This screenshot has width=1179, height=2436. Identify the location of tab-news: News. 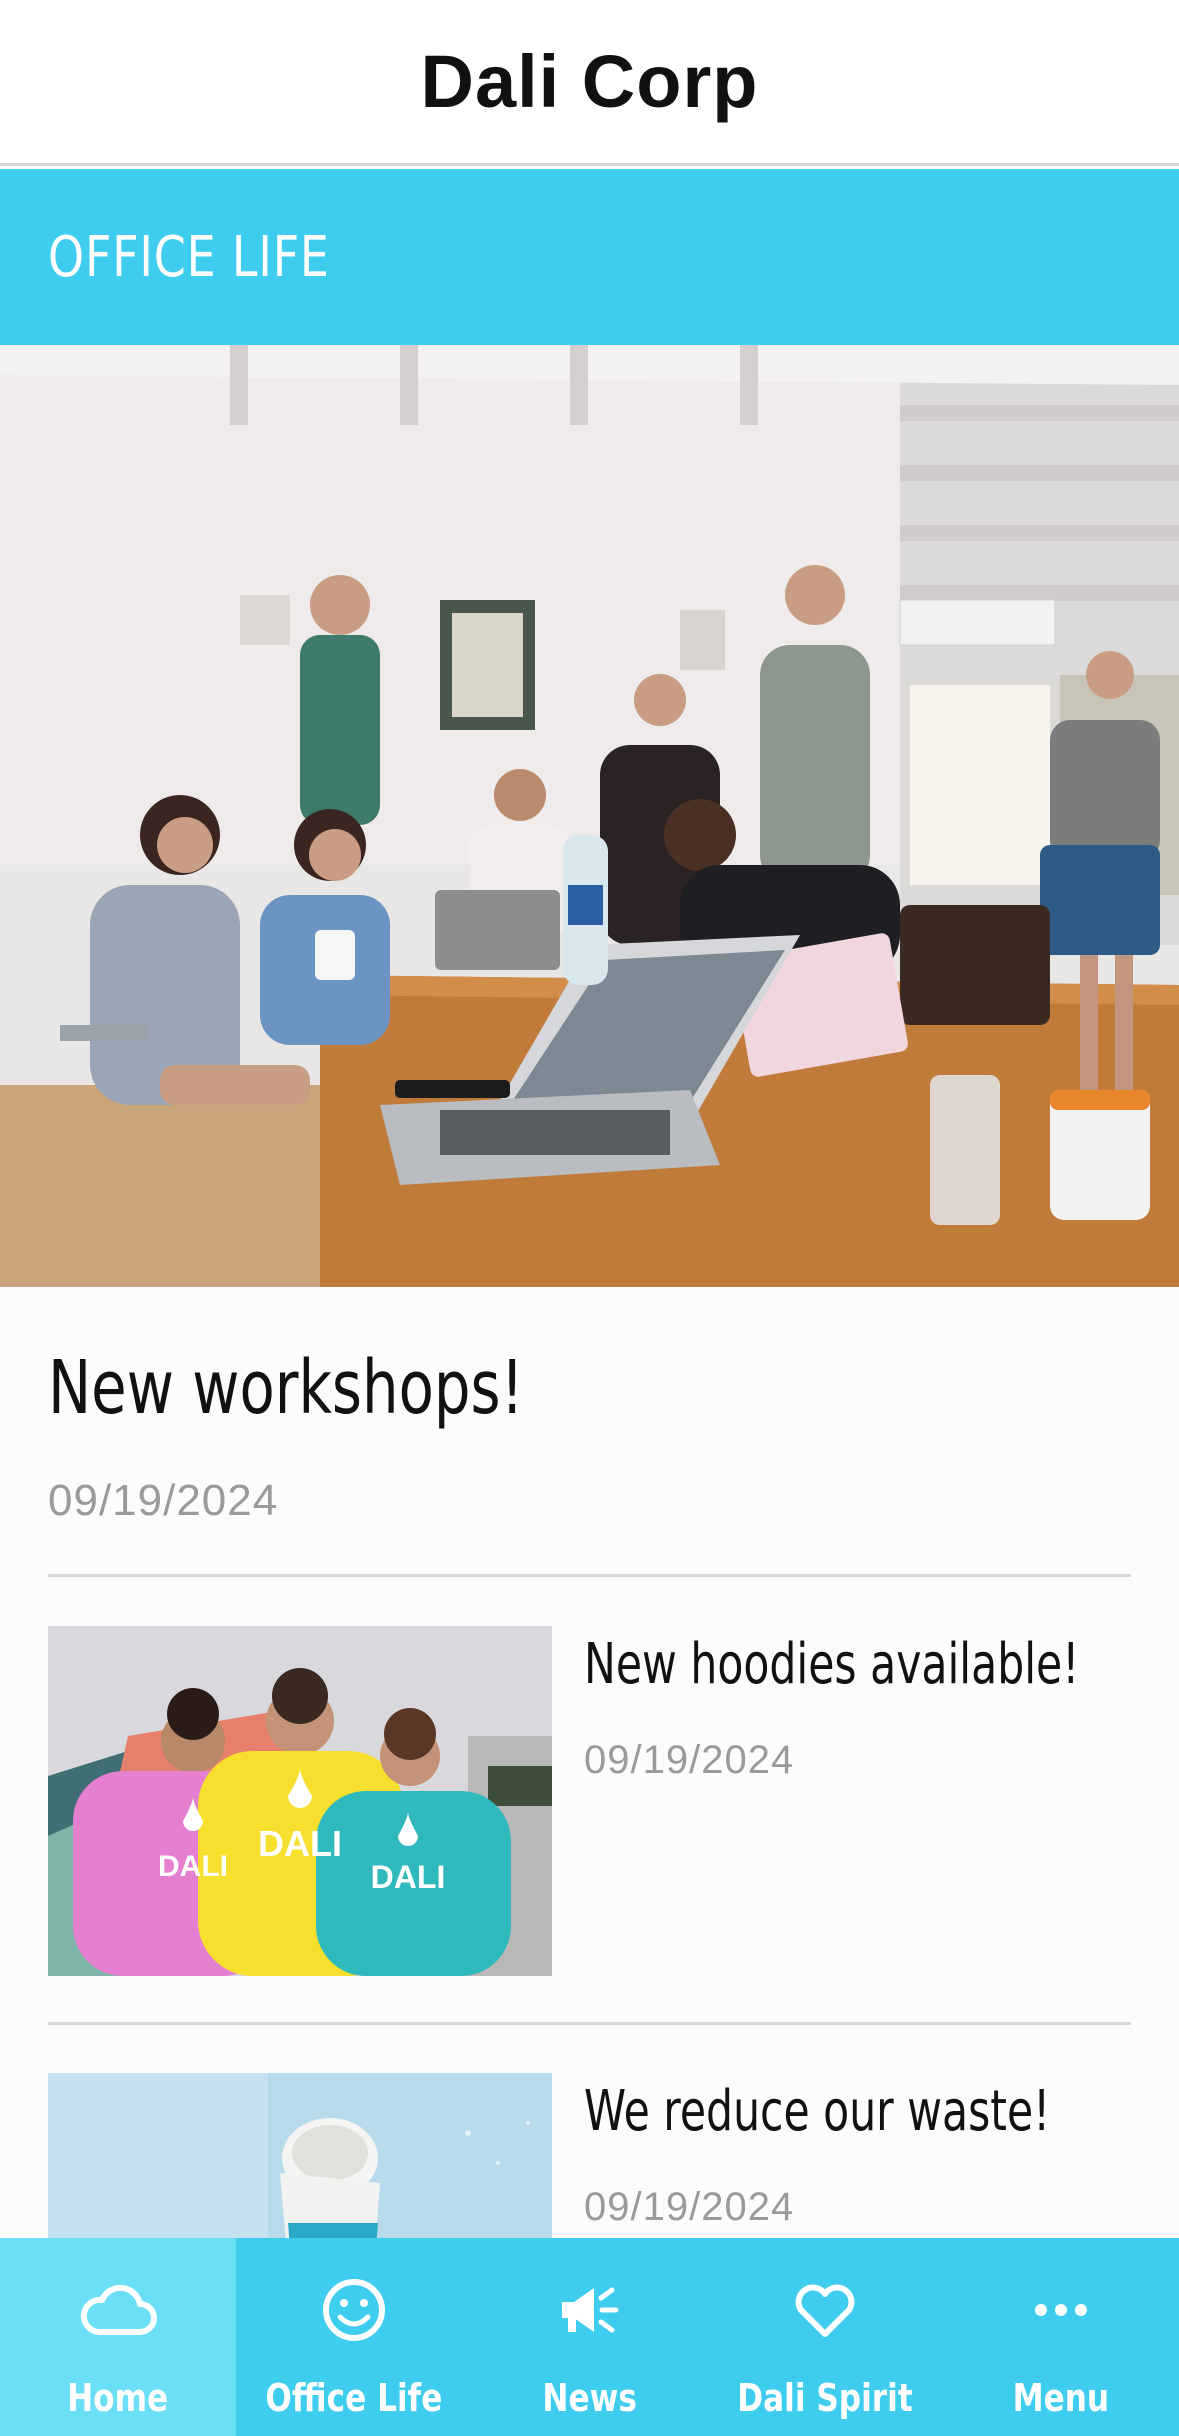
(590, 2337).